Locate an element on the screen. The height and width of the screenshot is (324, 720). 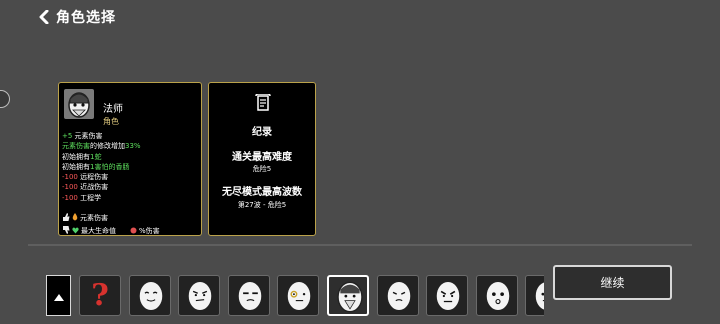
damage-icon is located at coordinates (133, 231).